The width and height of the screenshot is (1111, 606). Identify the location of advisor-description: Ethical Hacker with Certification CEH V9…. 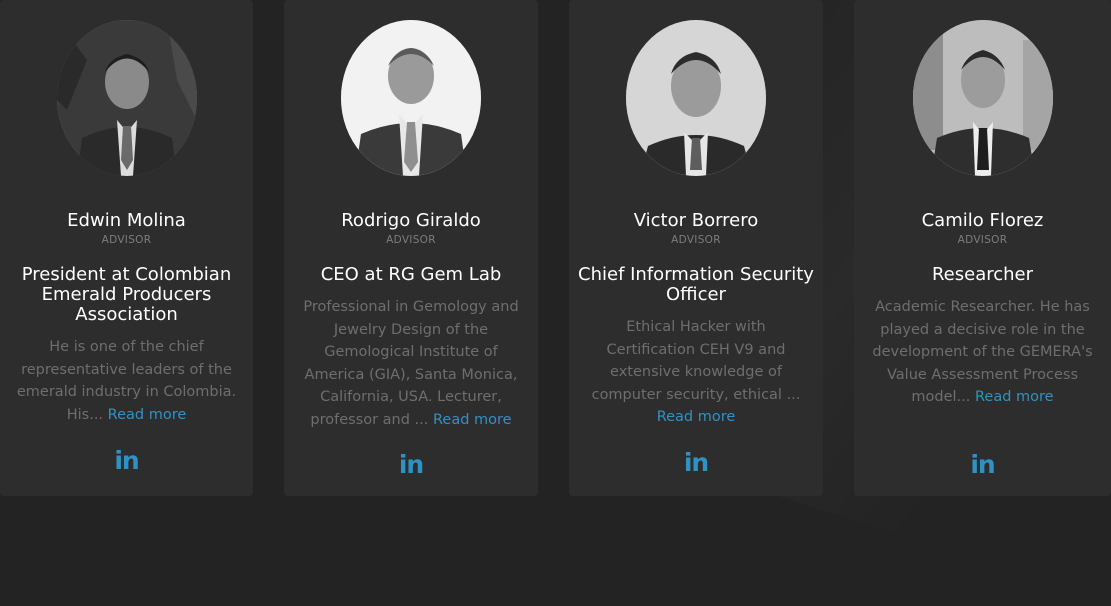
(696, 372).